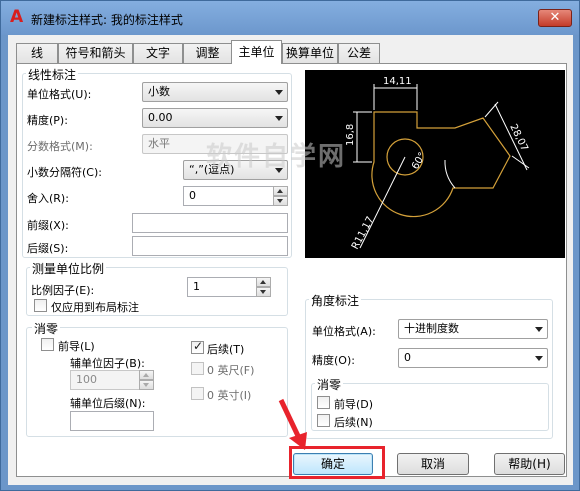 The width and height of the screenshot is (580, 491). Describe the element at coordinates (159, 143) in the screenshot. I see `fraction-format-value: 水平` at that location.